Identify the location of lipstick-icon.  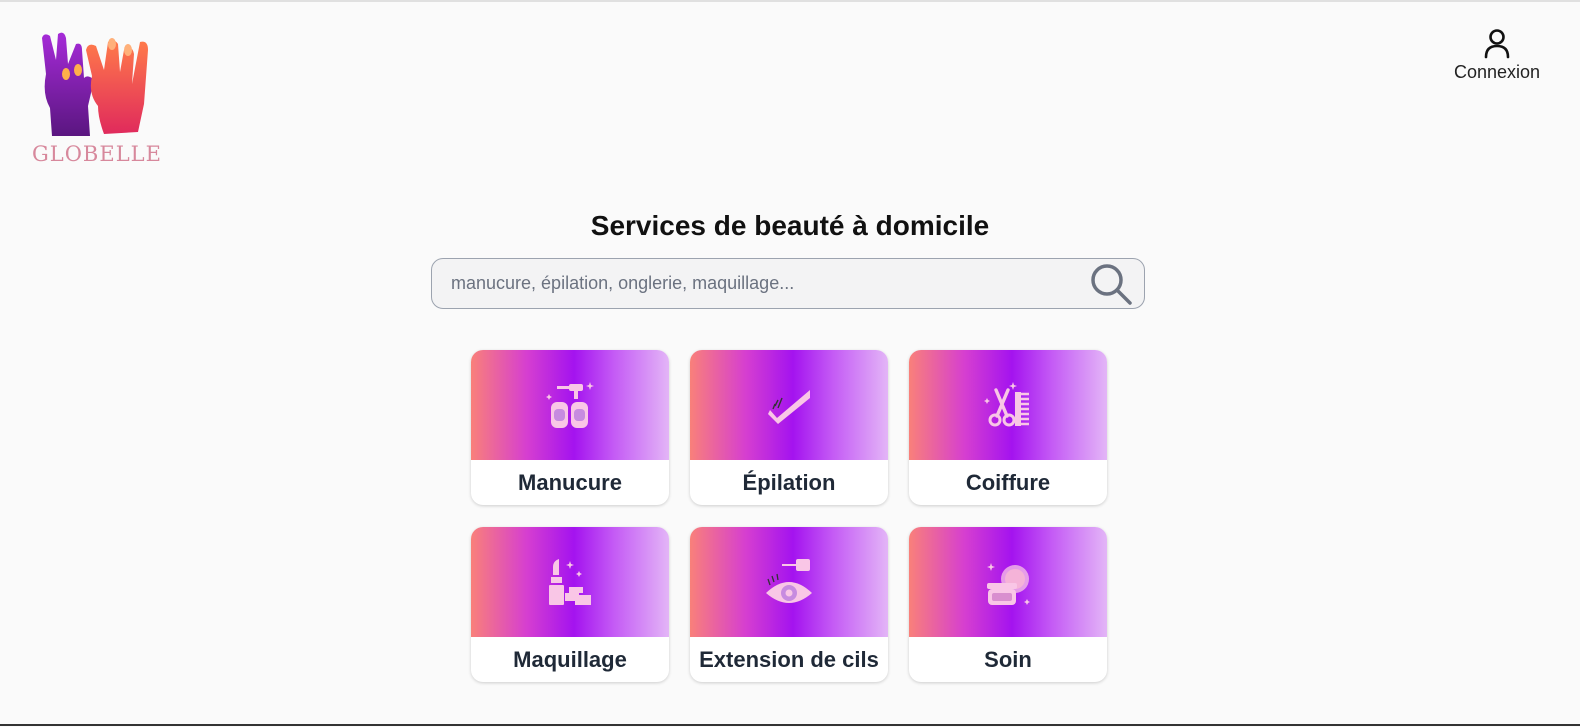
(570, 582).